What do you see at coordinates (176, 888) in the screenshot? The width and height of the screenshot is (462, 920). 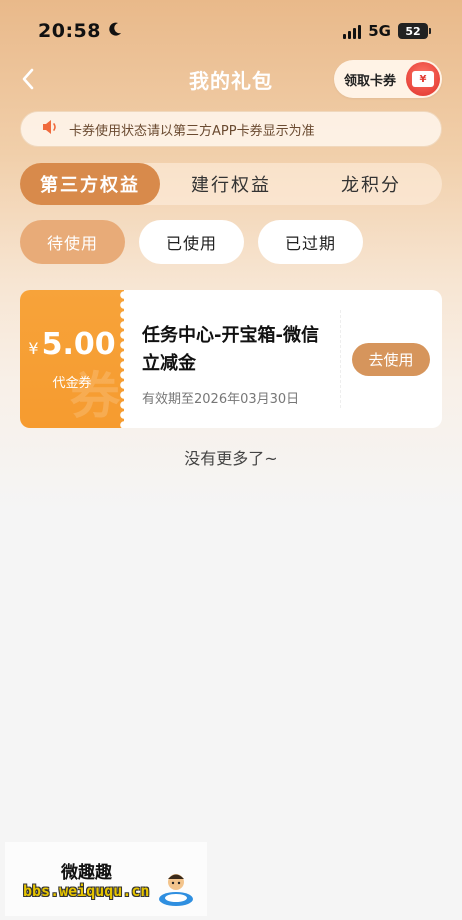 I see `mascot-icon` at bounding box center [176, 888].